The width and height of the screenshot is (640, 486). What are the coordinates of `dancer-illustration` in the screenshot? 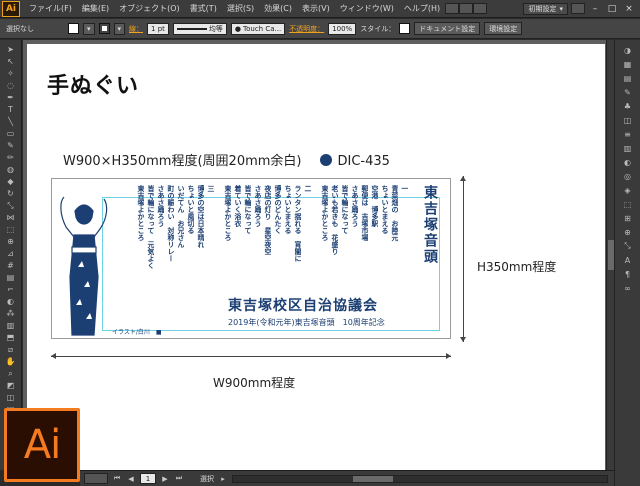 It's located at (84, 266).